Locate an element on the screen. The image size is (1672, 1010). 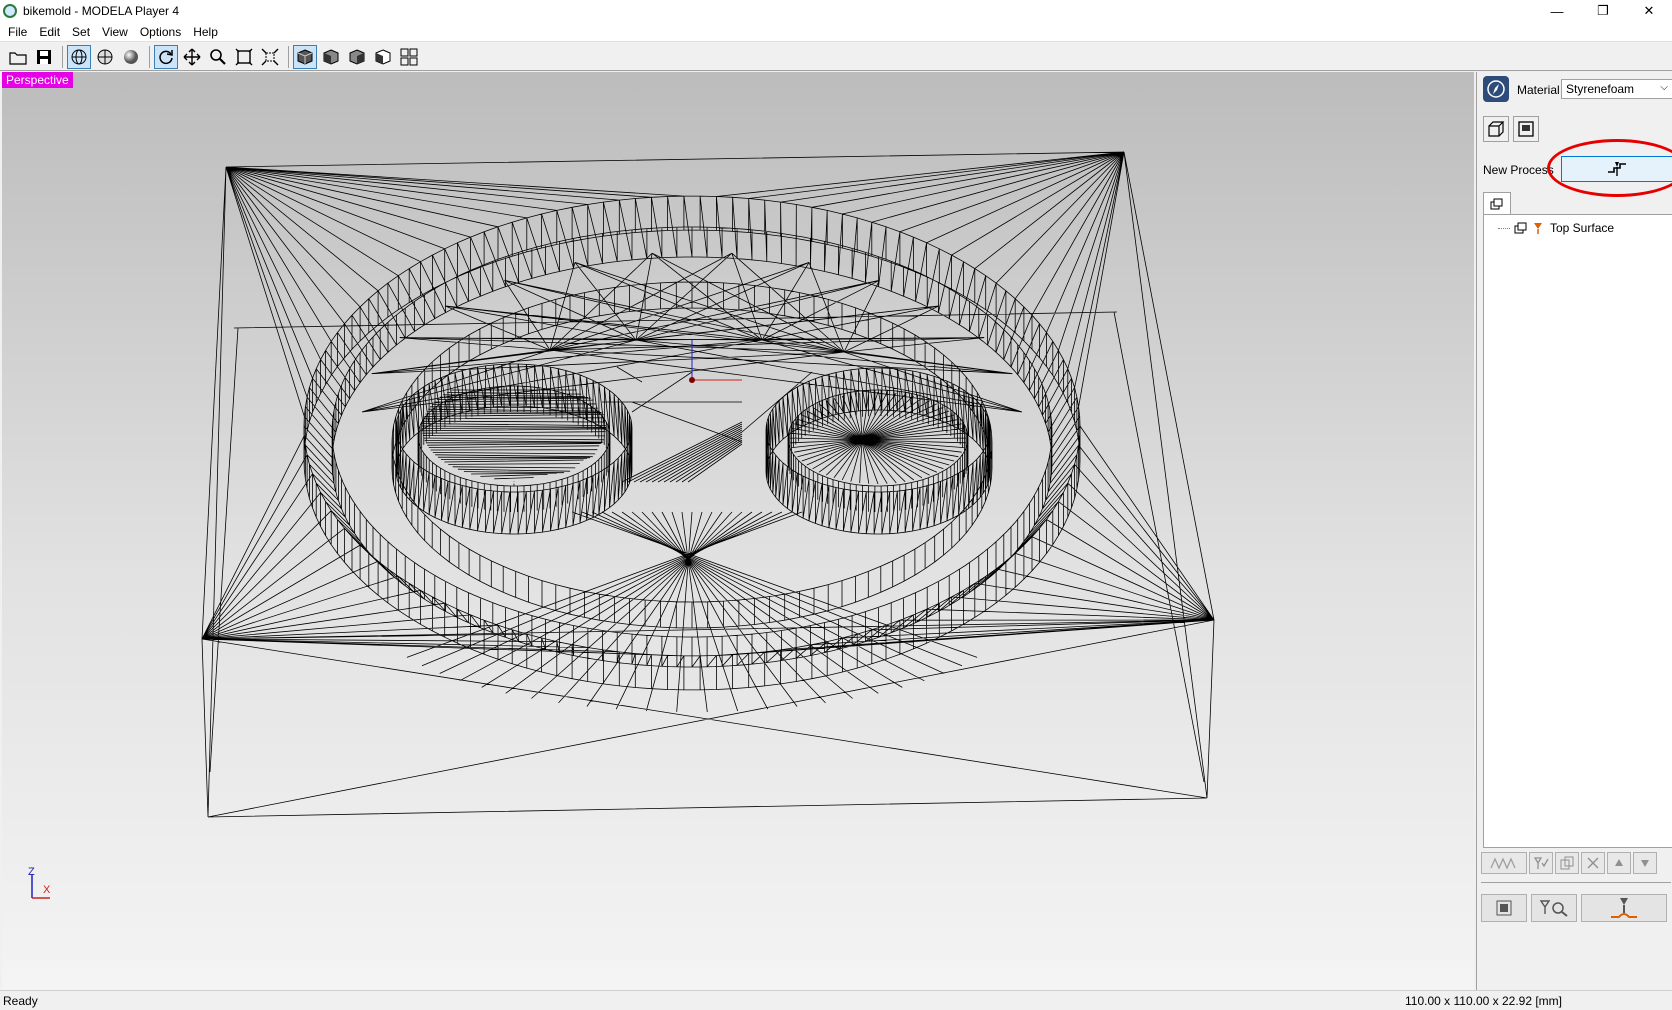
arrow-down-icon is located at coordinates (1645, 863).